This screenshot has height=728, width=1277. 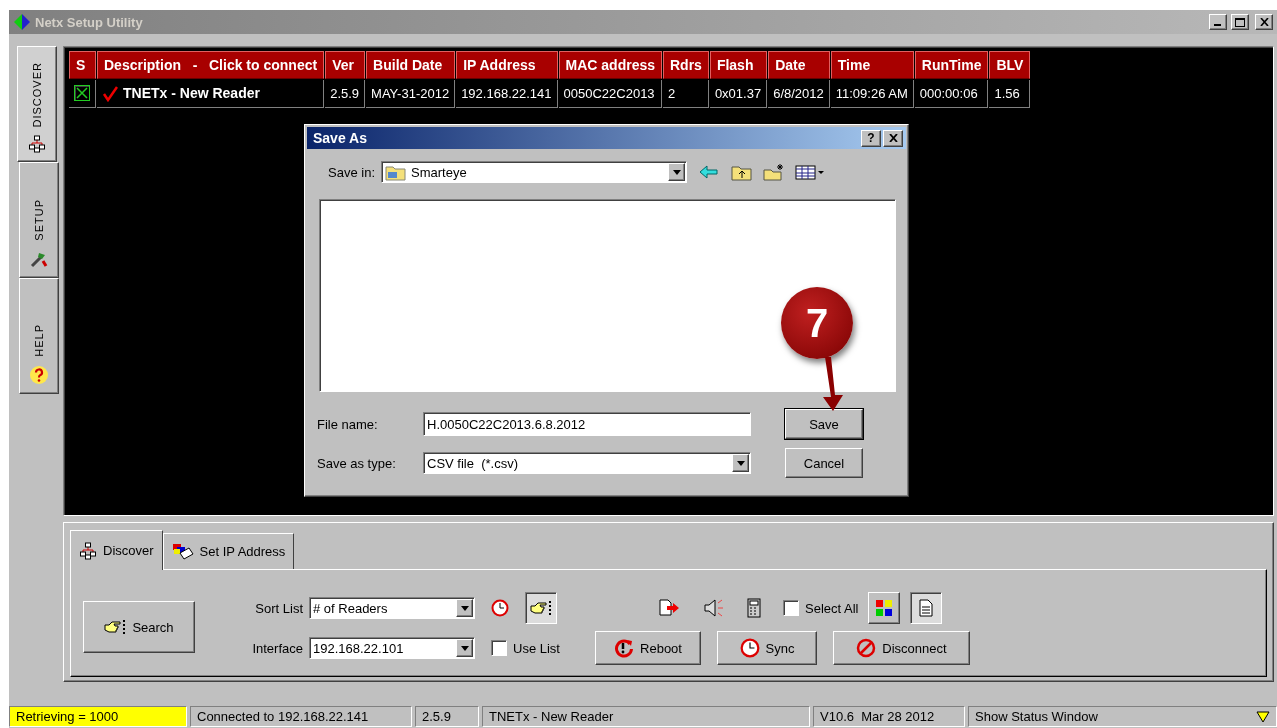 I want to click on export-arrow-icon, so click(x=670, y=608).